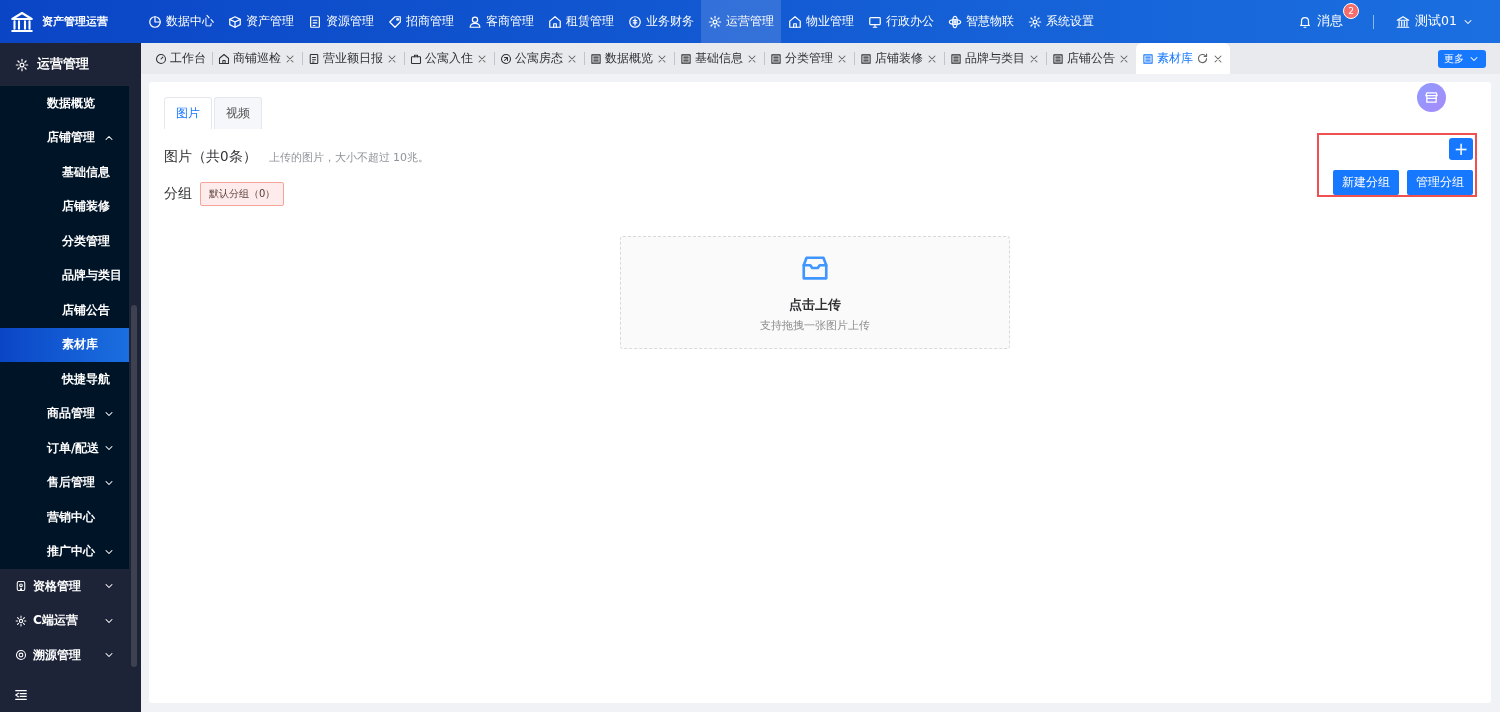 Image resolution: width=1500 pixels, height=712 pixels. I want to click on nav-item: 运营管理, so click(741, 21).